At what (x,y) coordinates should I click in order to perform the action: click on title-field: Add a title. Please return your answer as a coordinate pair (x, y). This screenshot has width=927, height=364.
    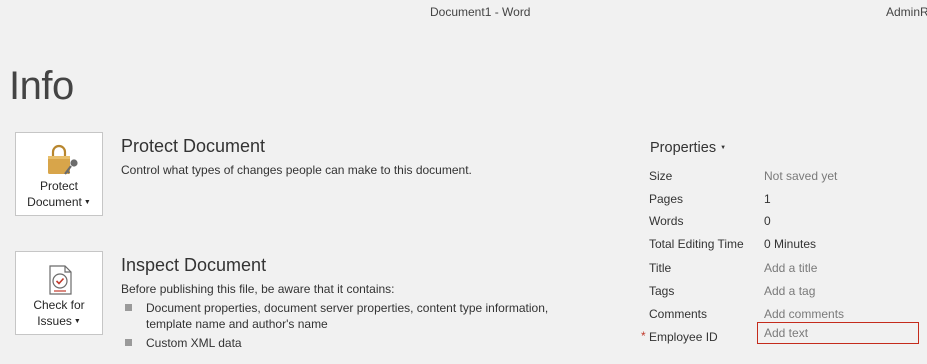
    Looking at the image, I should click on (790, 268).